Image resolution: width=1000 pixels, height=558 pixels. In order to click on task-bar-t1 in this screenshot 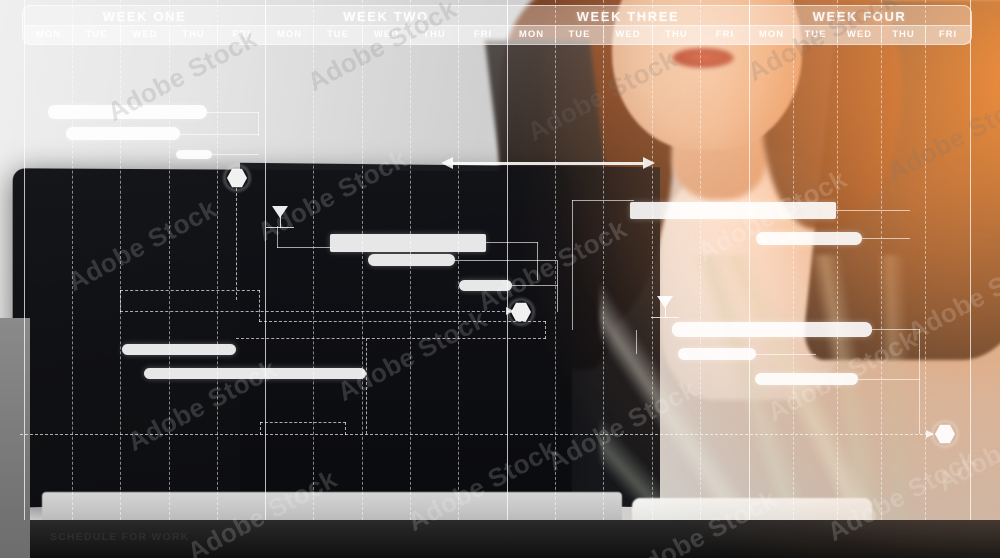, I will do `click(127, 112)`.